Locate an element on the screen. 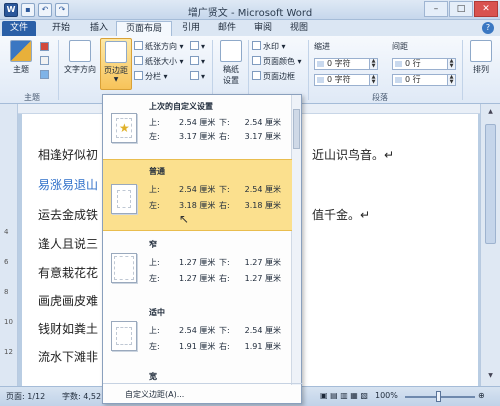  doc-line-end: 近山识鸟音。↵ is located at coordinates (353, 154).